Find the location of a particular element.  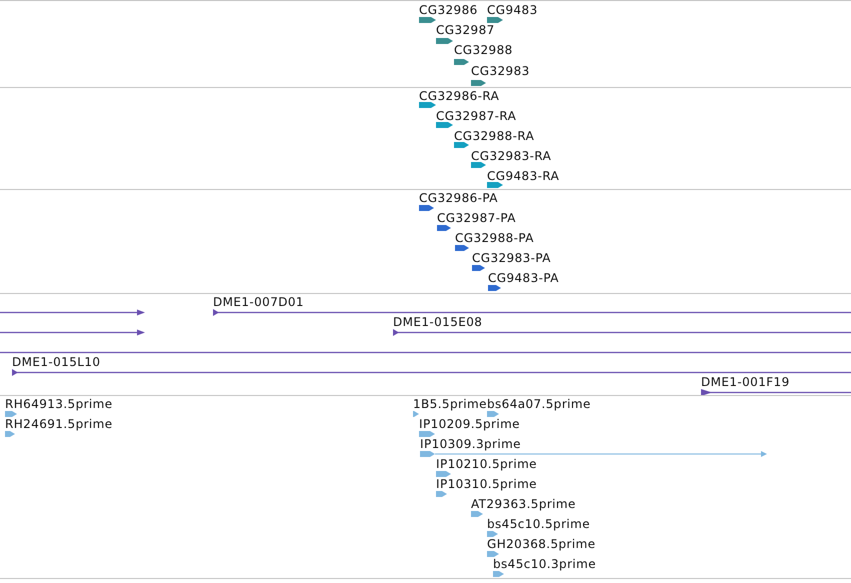

feature-label: AT29363.5prime is located at coordinates (523, 504).